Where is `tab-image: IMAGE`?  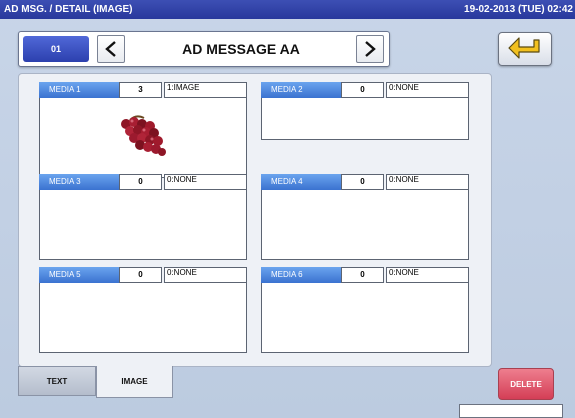
tab-image: IMAGE is located at coordinates (134, 382).